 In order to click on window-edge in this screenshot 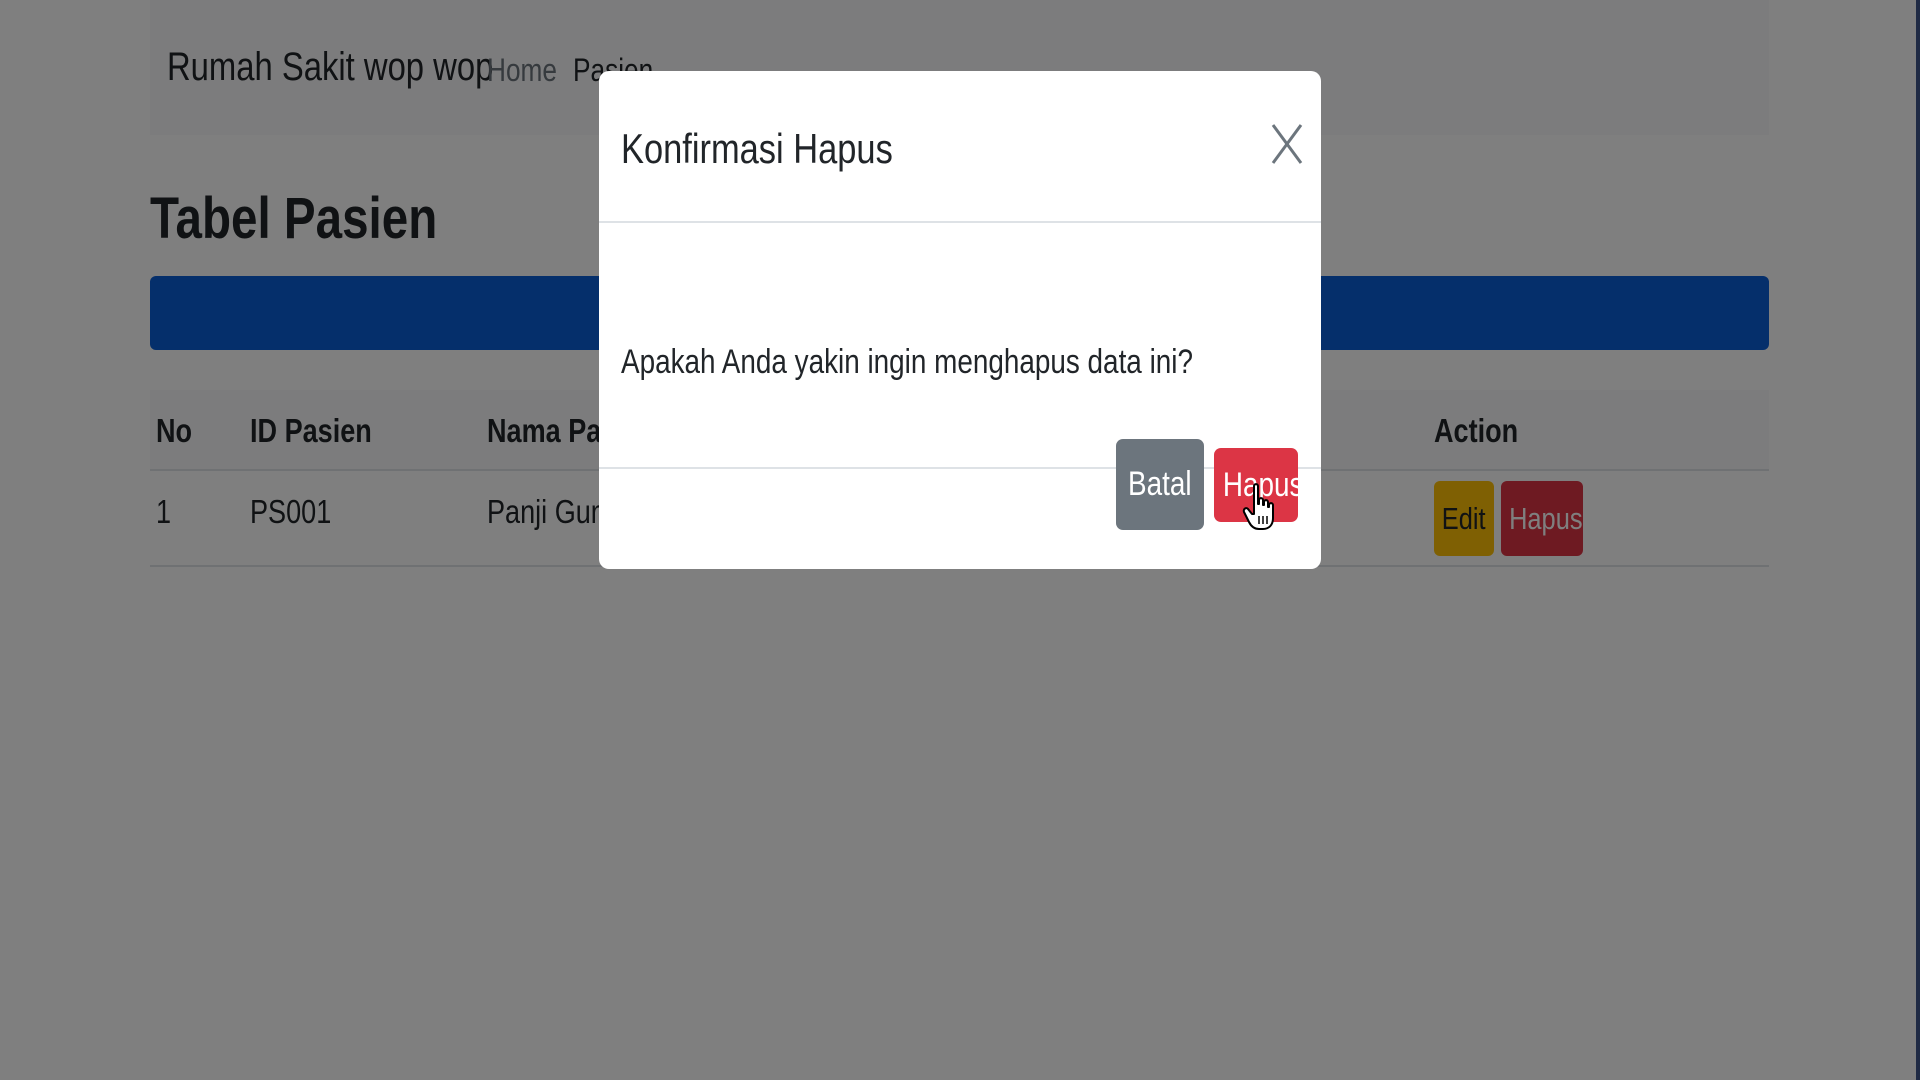, I will do `click(1918, 540)`.